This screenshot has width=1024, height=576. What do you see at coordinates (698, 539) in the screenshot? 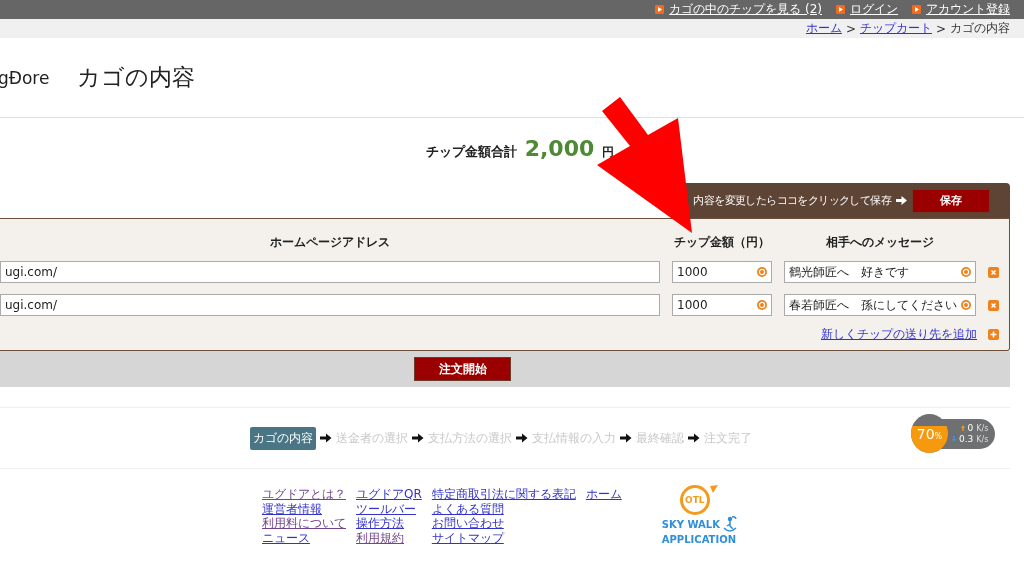
I see `app-name: APPLICATION` at bounding box center [698, 539].